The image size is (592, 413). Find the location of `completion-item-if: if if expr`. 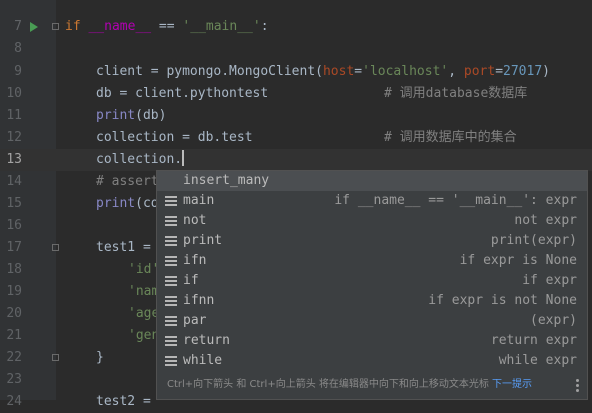

completion-item-if: if if expr is located at coordinates (372, 281).